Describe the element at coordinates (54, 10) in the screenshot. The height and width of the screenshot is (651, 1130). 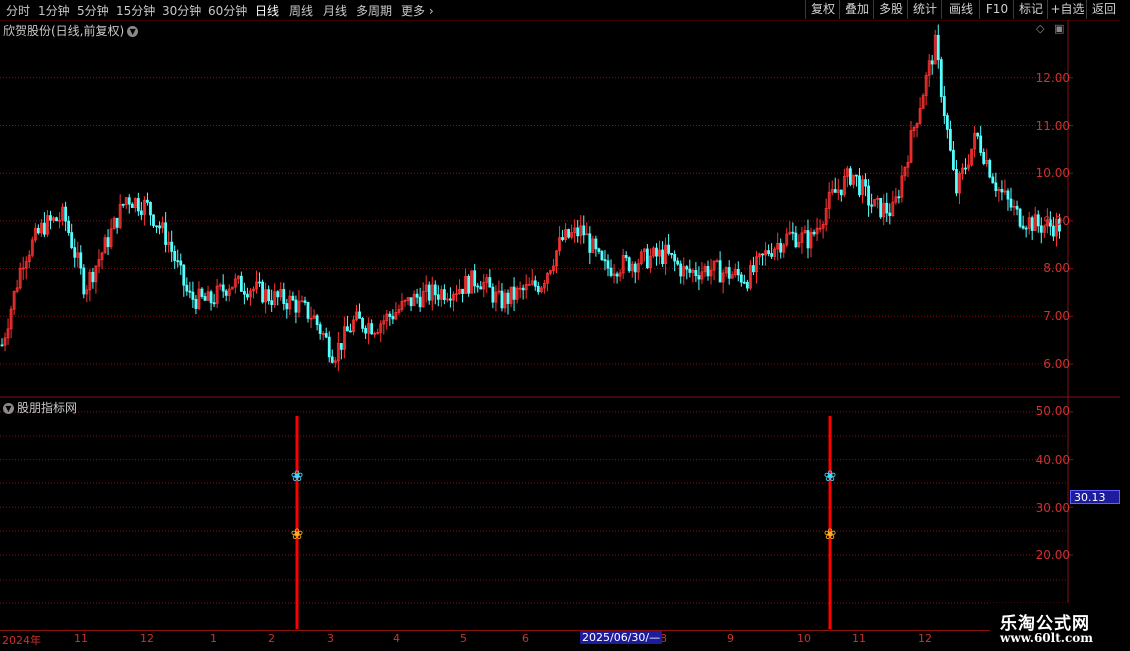
I see `period-tab-1min: 1分钟` at that location.